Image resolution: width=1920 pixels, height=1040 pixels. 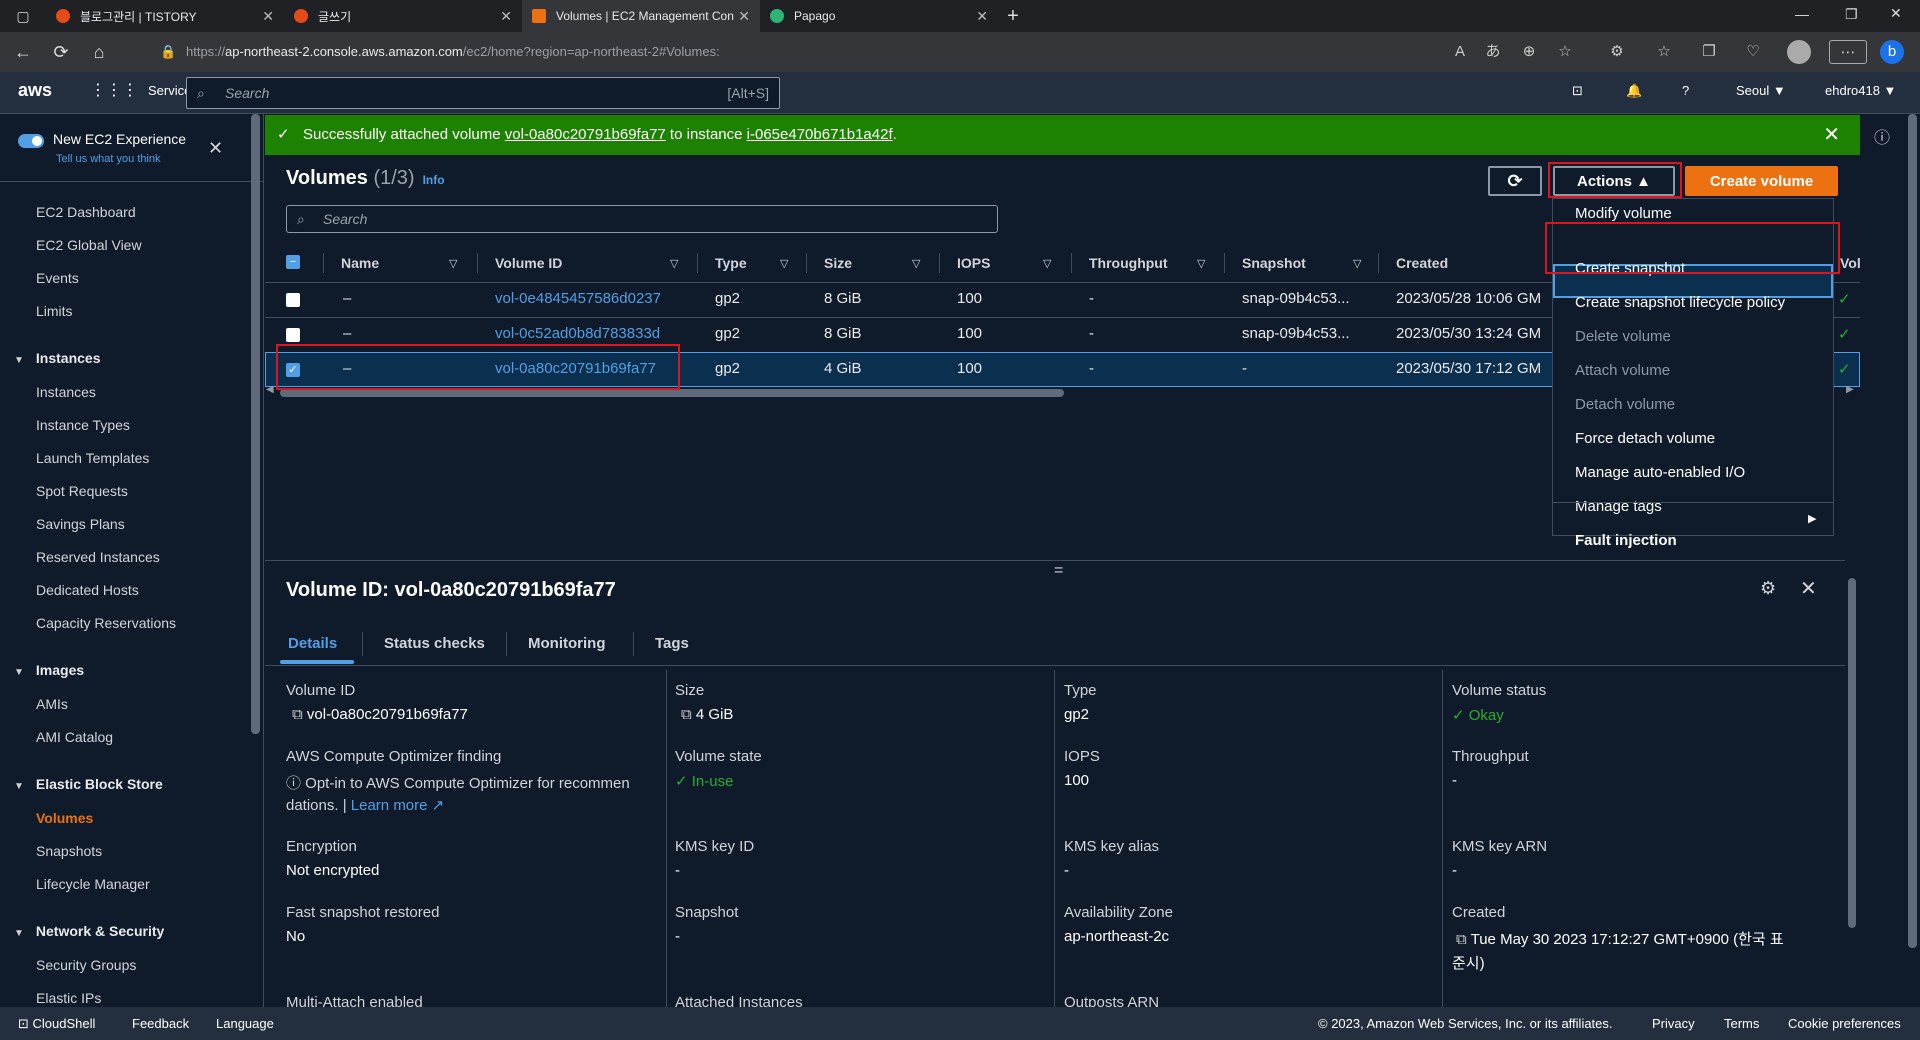 What do you see at coordinates (56, 1024) in the screenshot?
I see `cloudshell-link: ⊡ CloudShell` at bounding box center [56, 1024].